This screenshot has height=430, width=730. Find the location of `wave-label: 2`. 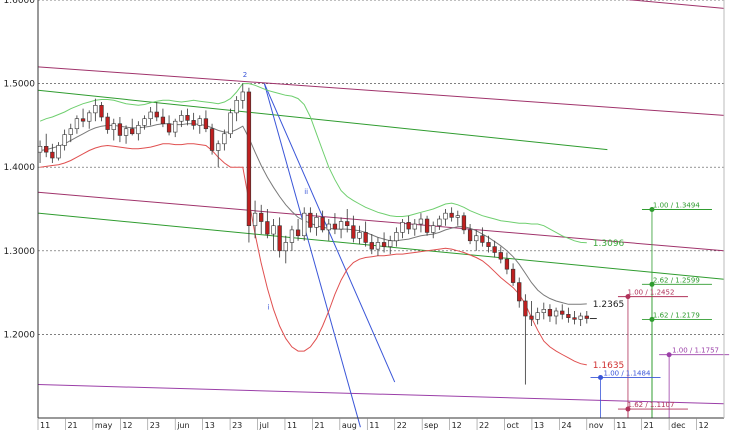

wave-label: 2 is located at coordinates (245, 75).